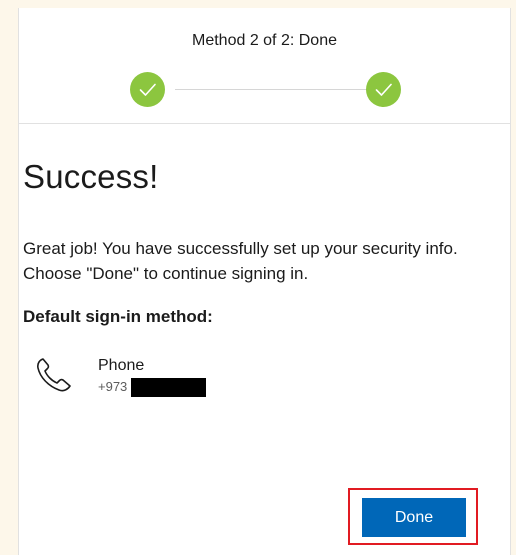  I want to click on step-2-complete-indicator, so click(383, 89).